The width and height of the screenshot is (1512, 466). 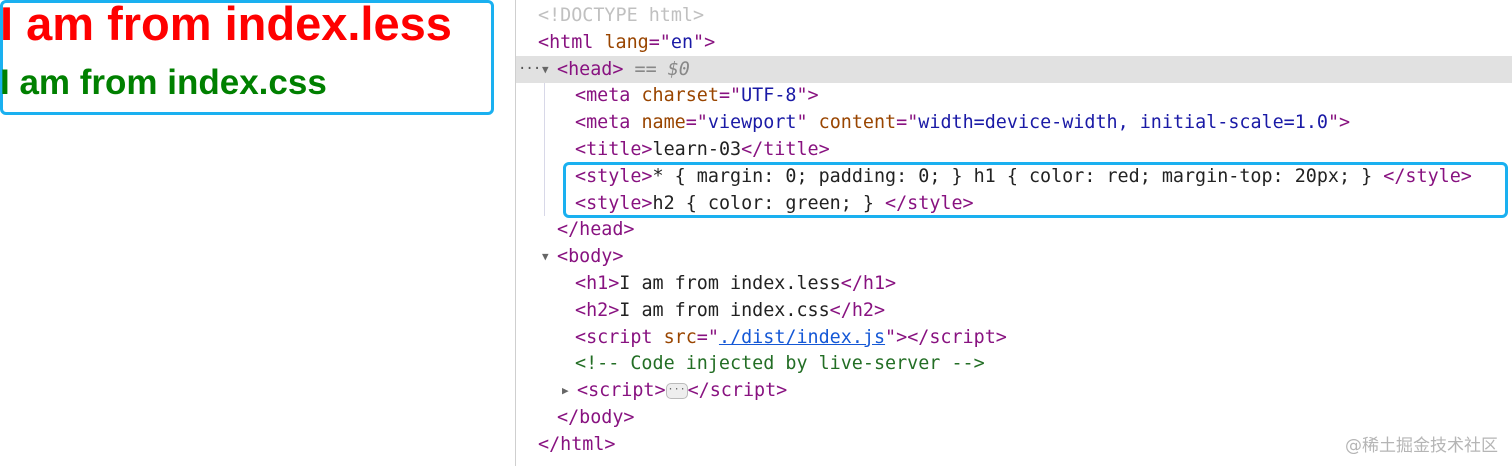 What do you see at coordinates (678, 69) in the screenshot?
I see `code-token: $0` at bounding box center [678, 69].